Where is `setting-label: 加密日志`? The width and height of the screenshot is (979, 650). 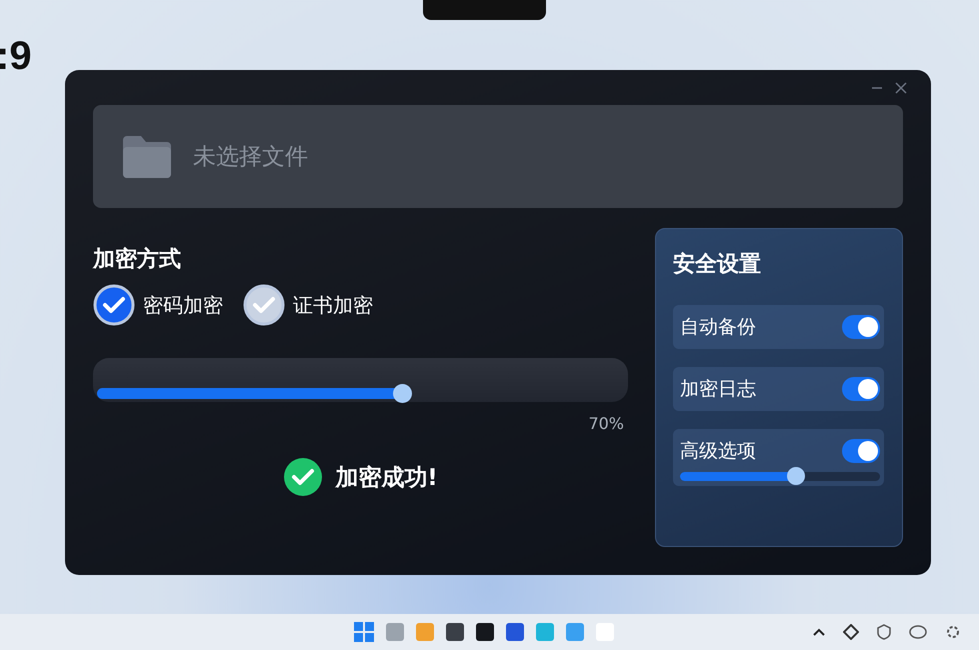
setting-label: 加密日志 is located at coordinates (718, 389).